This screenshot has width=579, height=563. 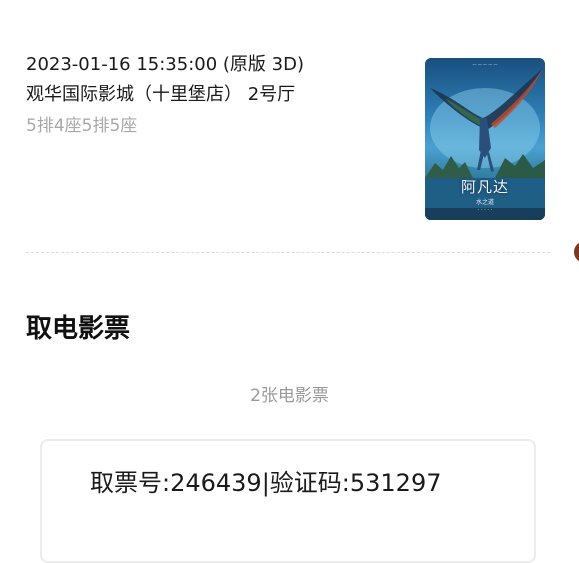 I want to click on cinema-name: 观华国际影城（十里堡店） 2号厅, so click(x=161, y=94).